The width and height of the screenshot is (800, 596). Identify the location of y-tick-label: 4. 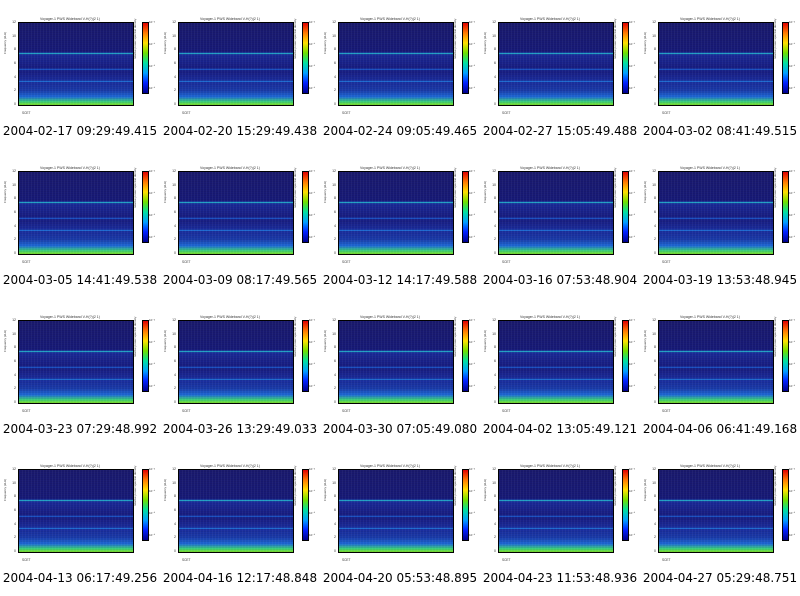
(175, 523).